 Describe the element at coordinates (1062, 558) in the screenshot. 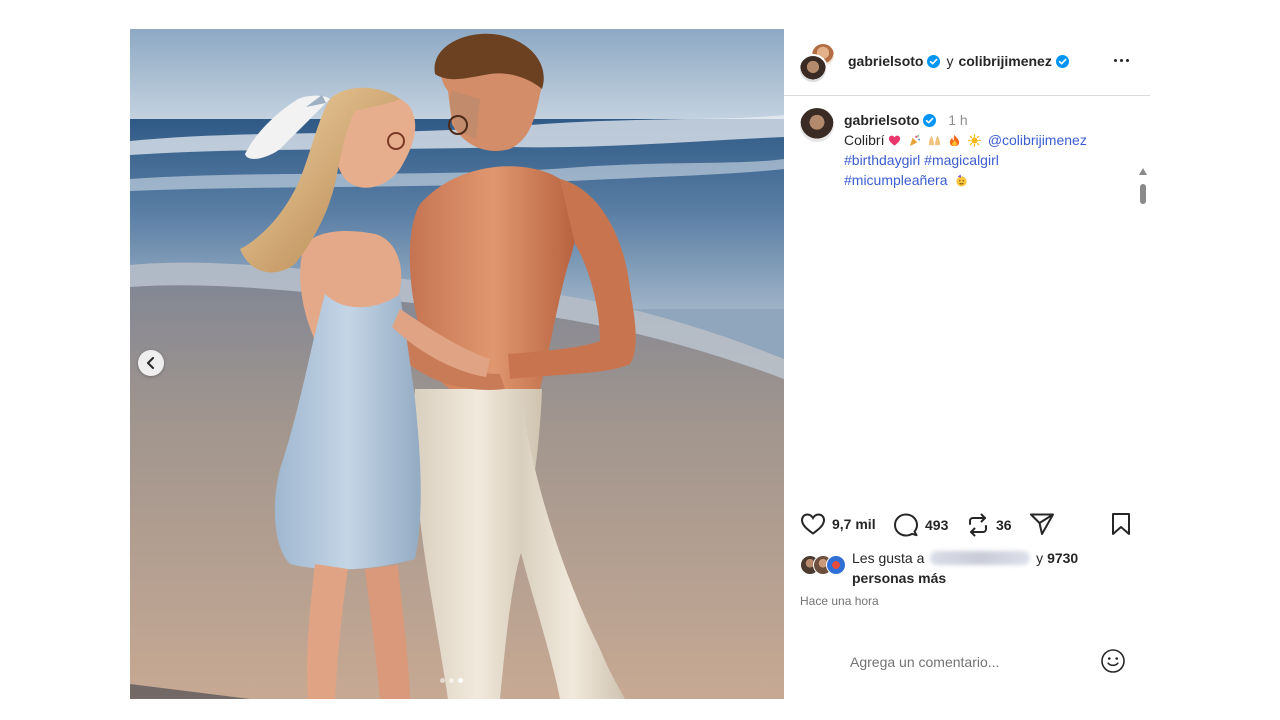

I see `likes-others-count: 9730` at that location.